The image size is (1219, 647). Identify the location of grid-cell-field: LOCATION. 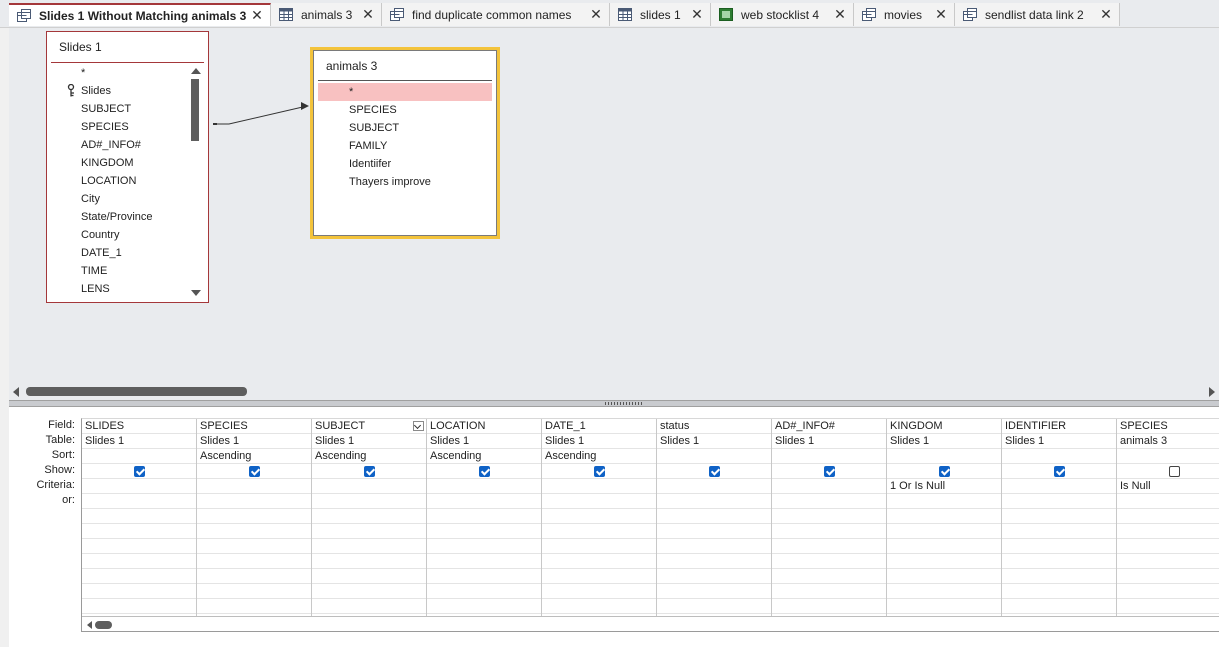
(484, 426).